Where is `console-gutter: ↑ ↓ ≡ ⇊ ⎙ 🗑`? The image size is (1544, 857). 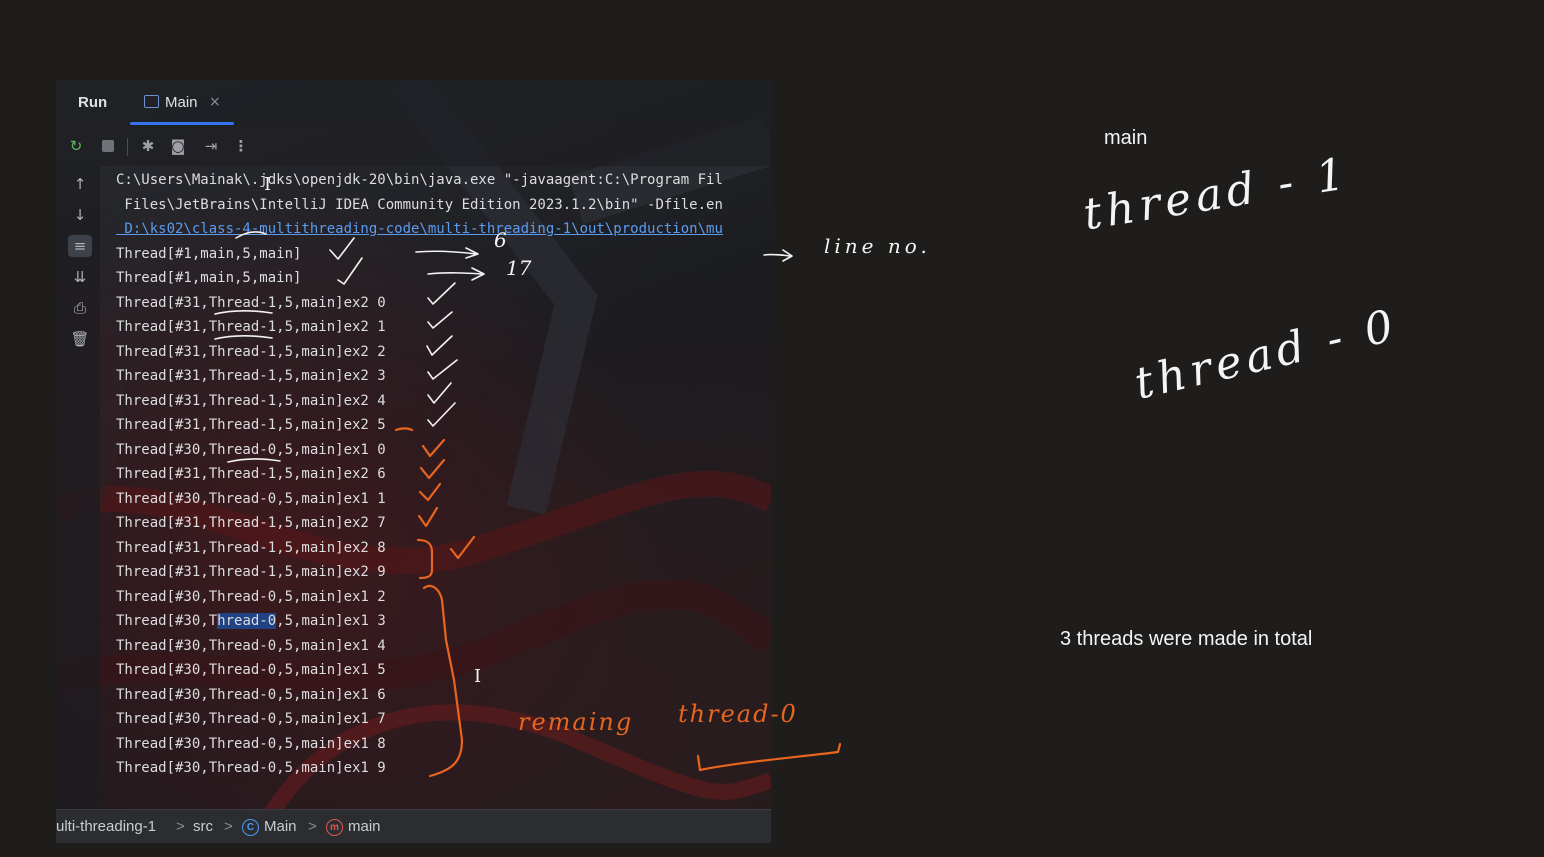 console-gutter: ↑ ↓ ≡ ⇊ ⎙ 🗑 is located at coordinates (78, 487).